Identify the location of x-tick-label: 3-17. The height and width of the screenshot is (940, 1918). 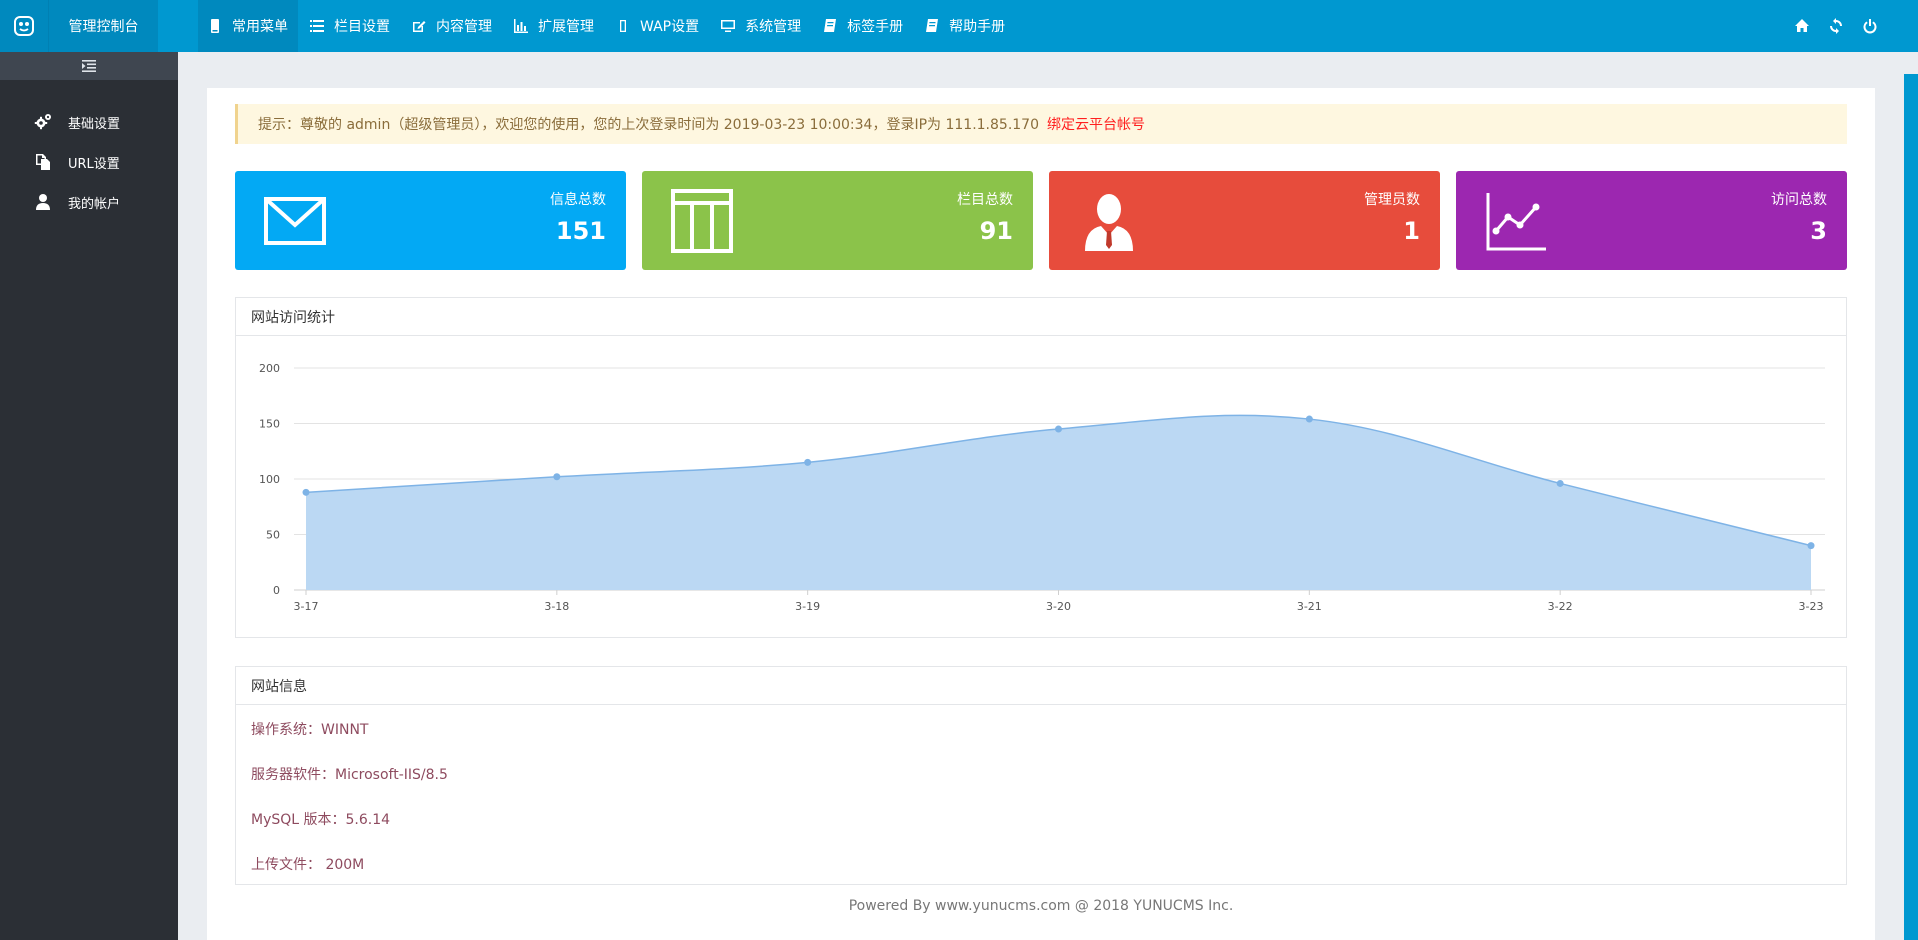
(306, 606).